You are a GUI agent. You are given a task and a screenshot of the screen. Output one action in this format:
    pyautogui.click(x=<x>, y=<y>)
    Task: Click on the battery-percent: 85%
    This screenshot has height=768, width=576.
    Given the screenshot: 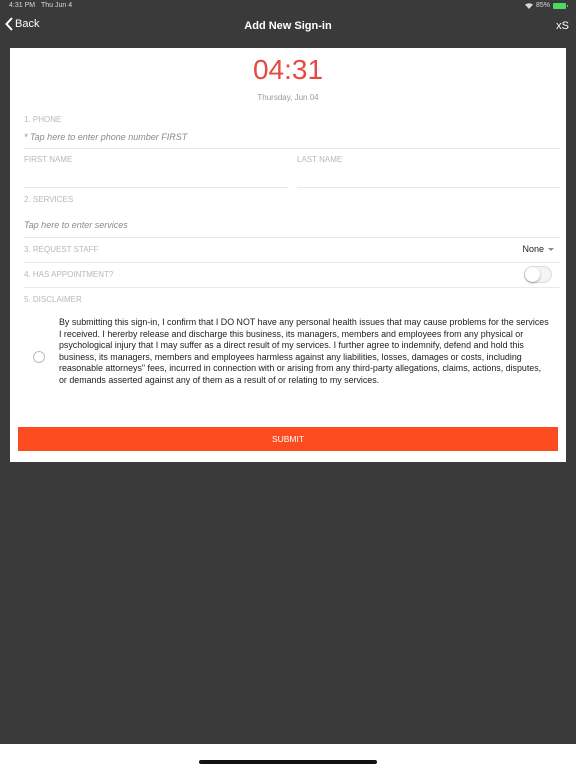 What is the action you would take?
    pyautogui.click(x=542, y=5)
    